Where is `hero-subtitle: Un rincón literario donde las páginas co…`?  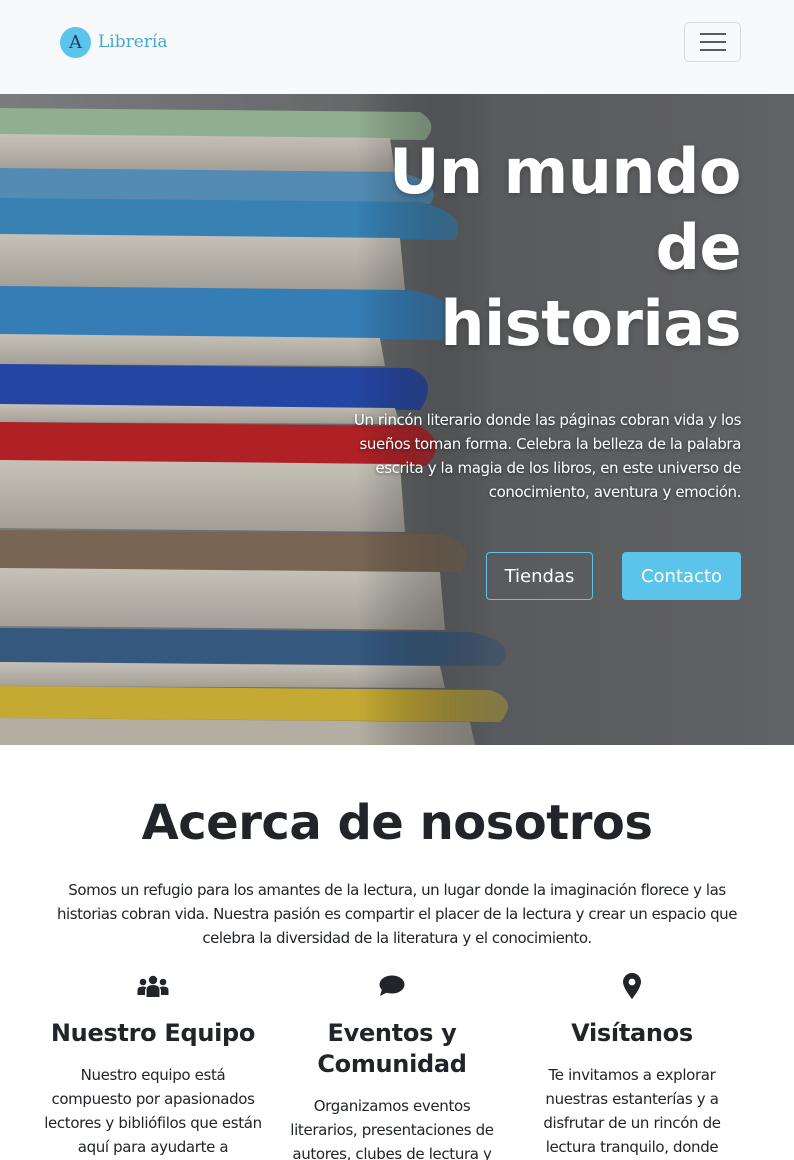
hero-subtitle: Un rincón literario donde las páginas co… is located at coordinates (547, 456).